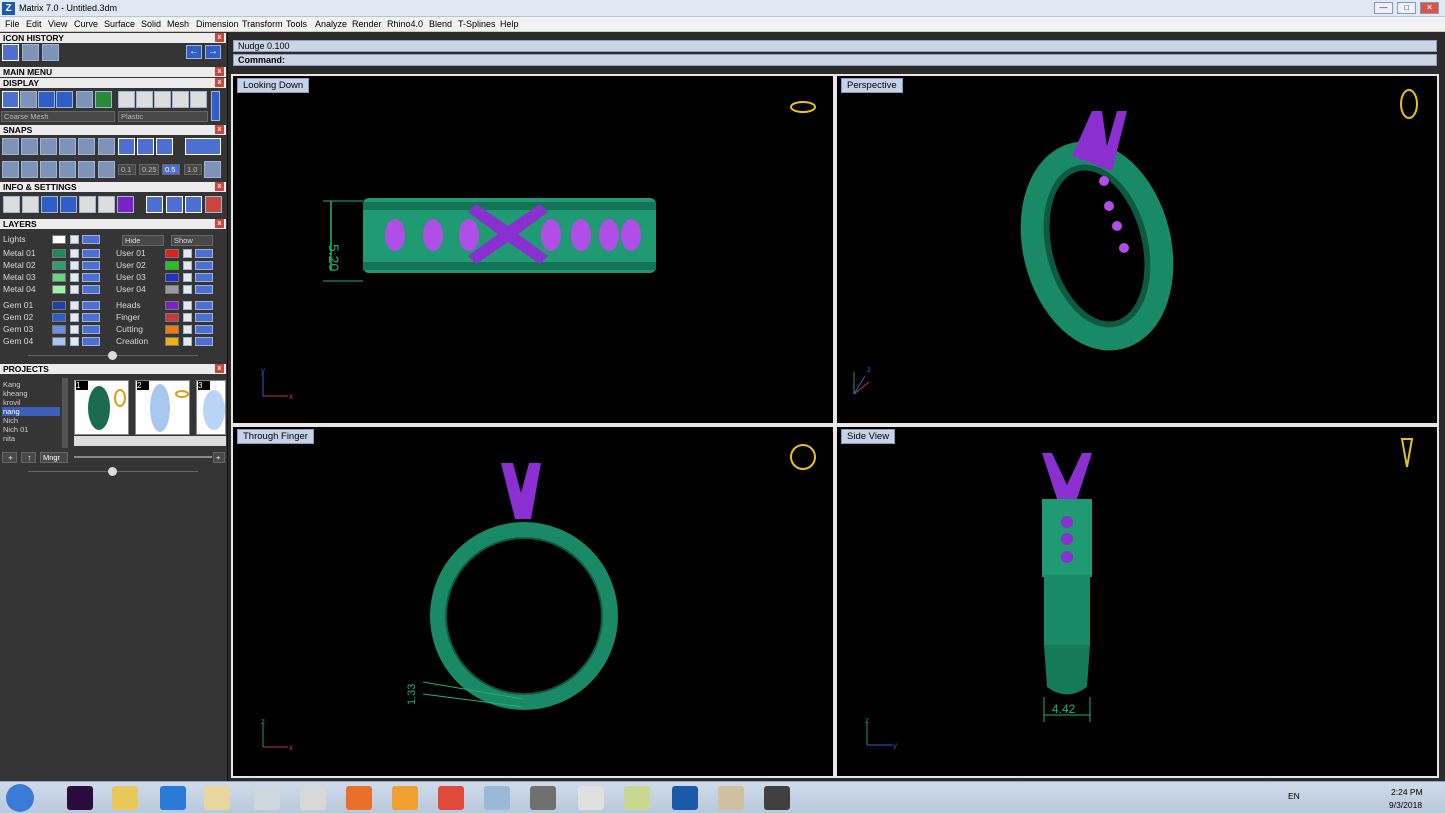 The image size is (1445, 813). What do you see at coordinates (497, 798) in the screenshot?
I see `3d-app-icon` at bounding box center [497, 798].